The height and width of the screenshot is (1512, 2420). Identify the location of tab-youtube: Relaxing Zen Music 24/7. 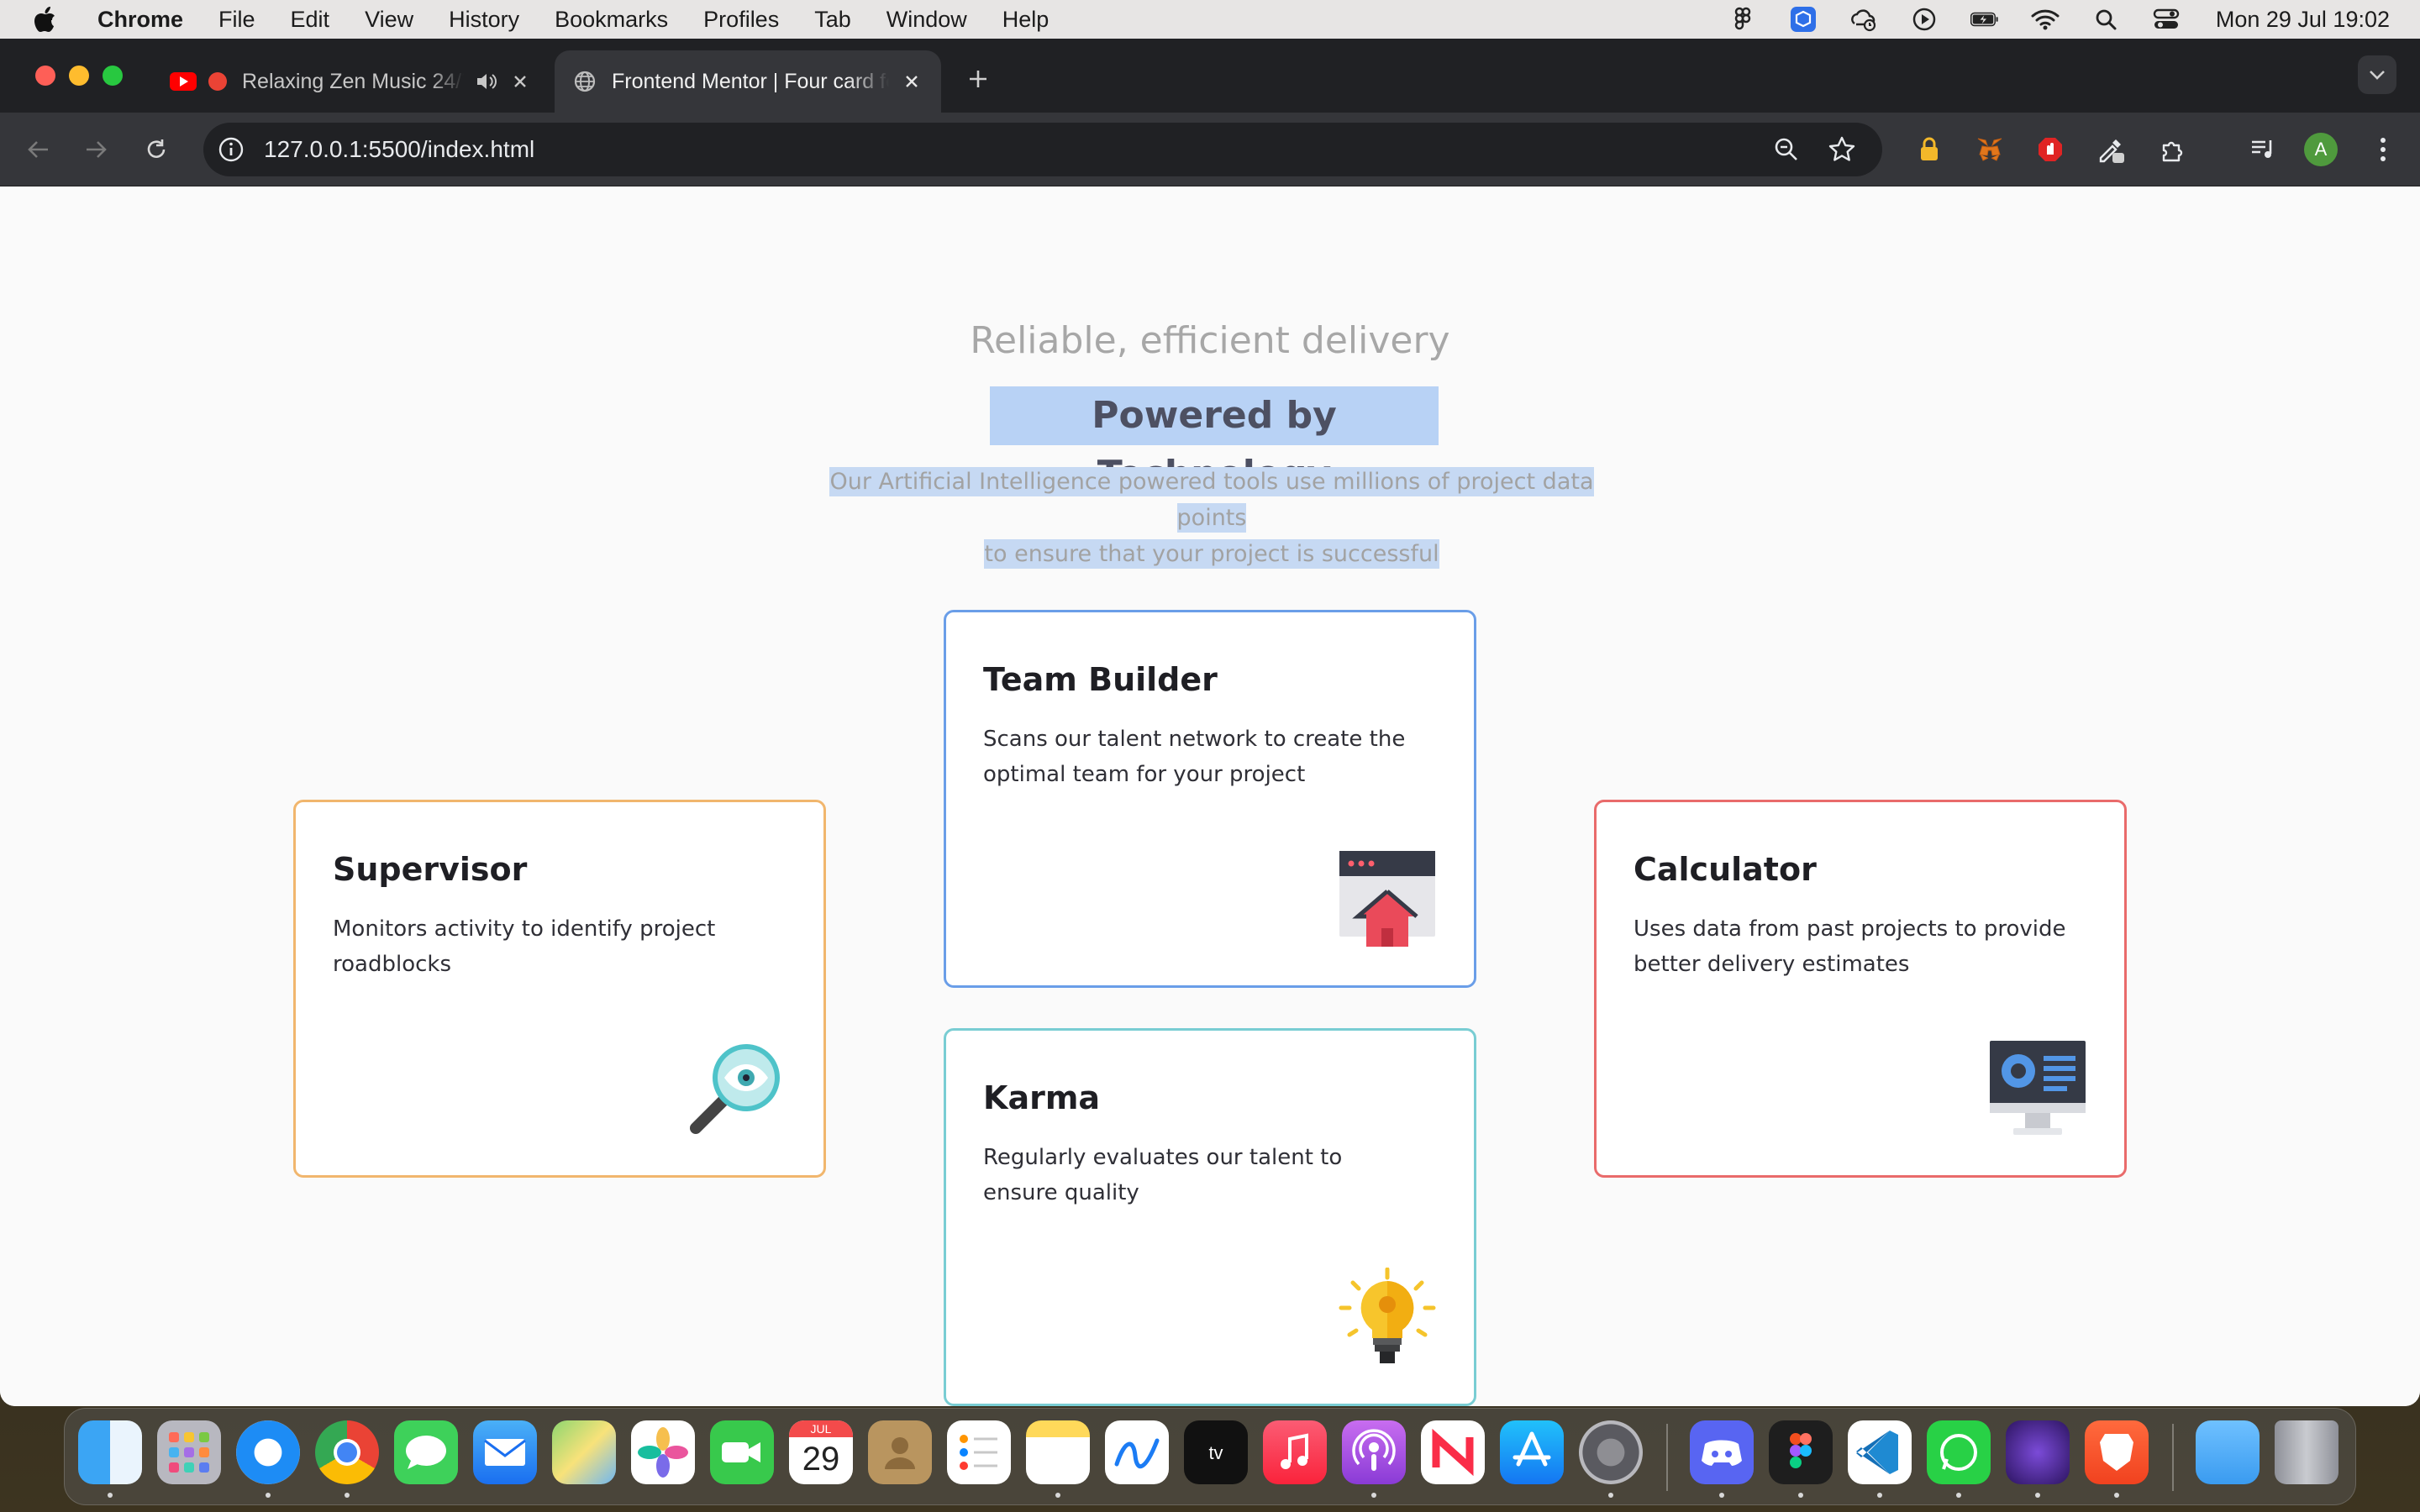
(351, 81).